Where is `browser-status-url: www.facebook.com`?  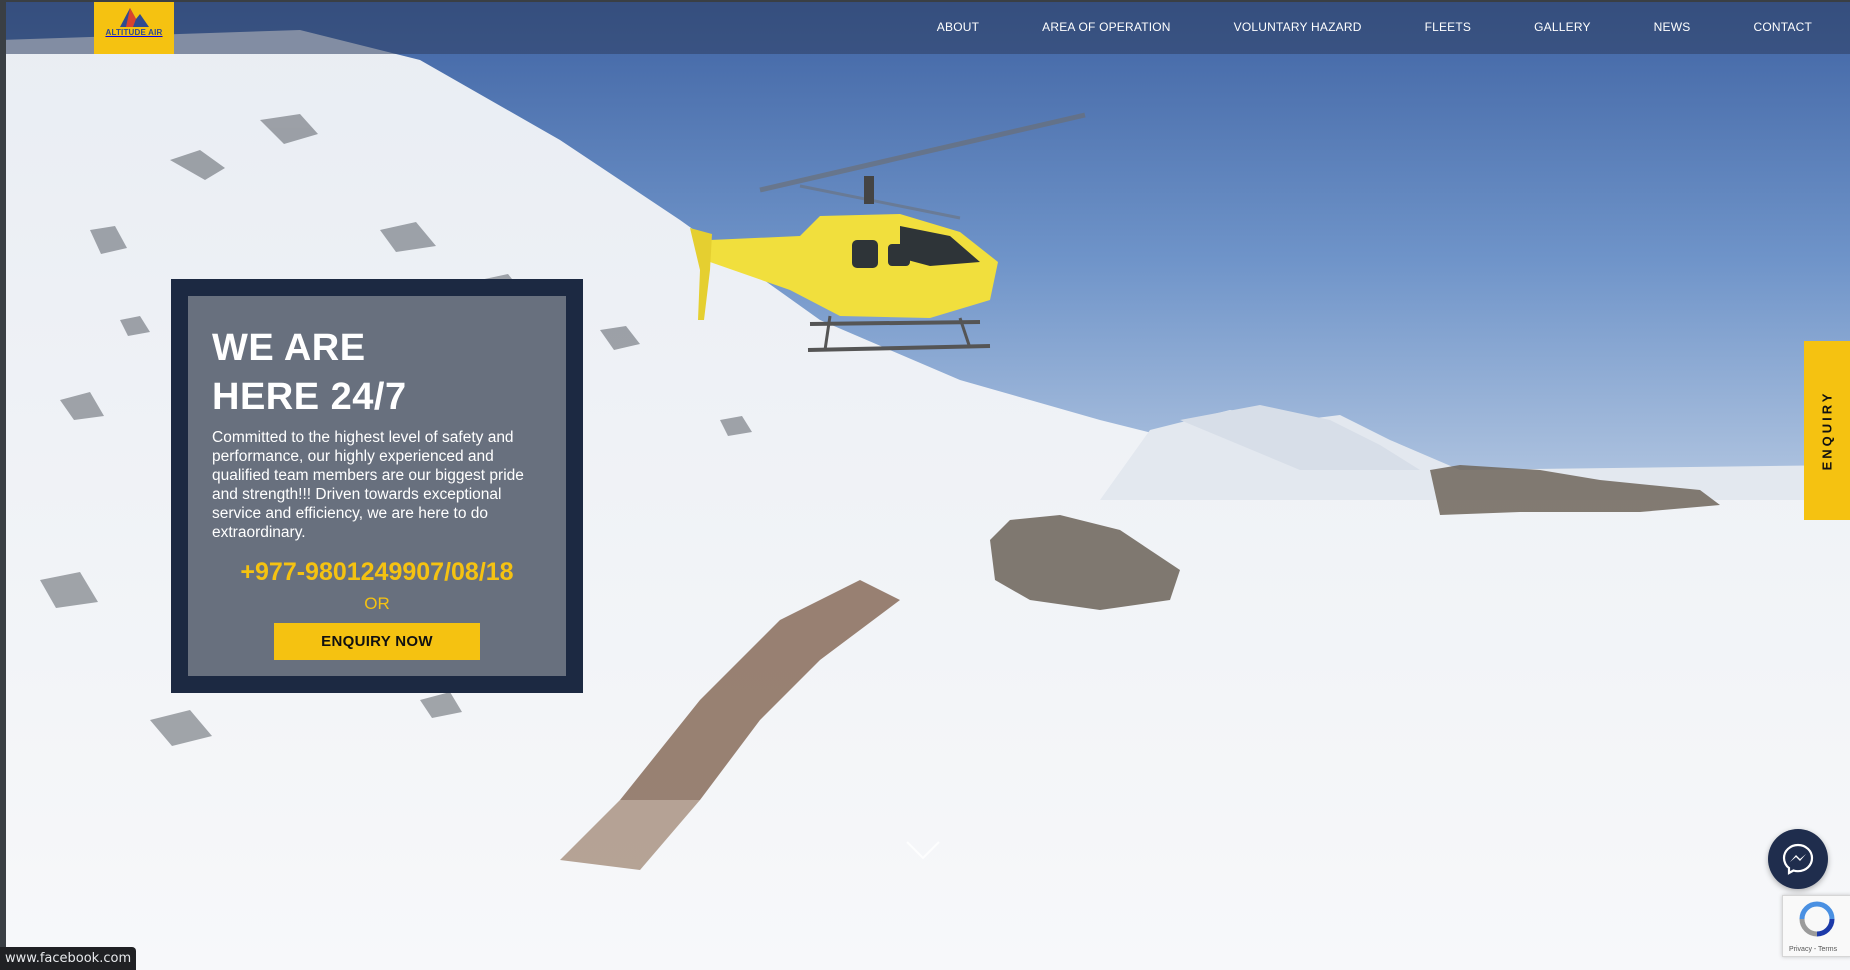 browser-status-url: www.facebook.com is located at coordinates (68, 958).